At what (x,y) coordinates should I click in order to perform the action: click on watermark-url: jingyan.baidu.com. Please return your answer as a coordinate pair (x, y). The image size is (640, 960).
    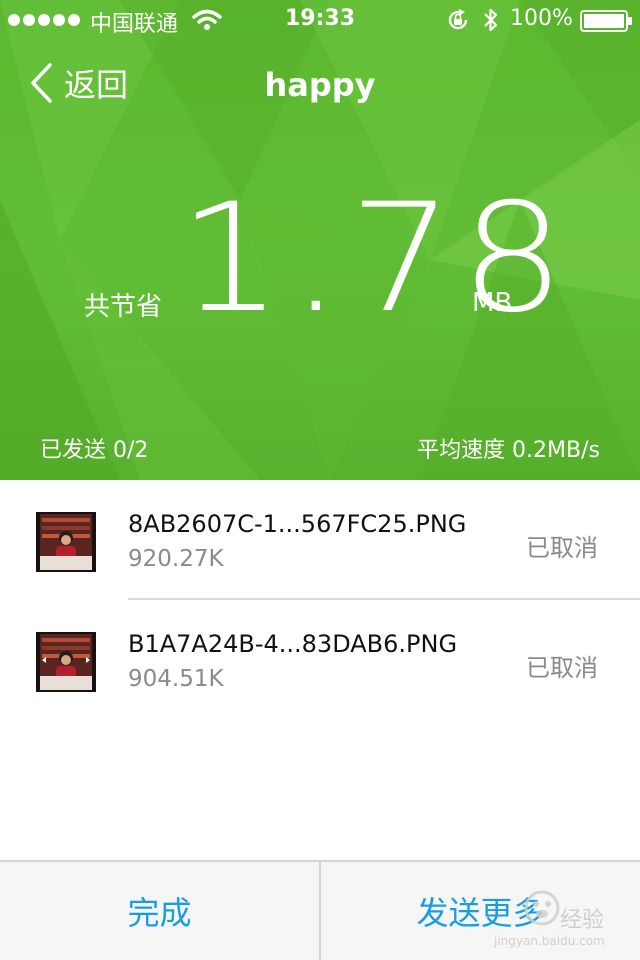
    Looking at the image, I should click on (549, 941).